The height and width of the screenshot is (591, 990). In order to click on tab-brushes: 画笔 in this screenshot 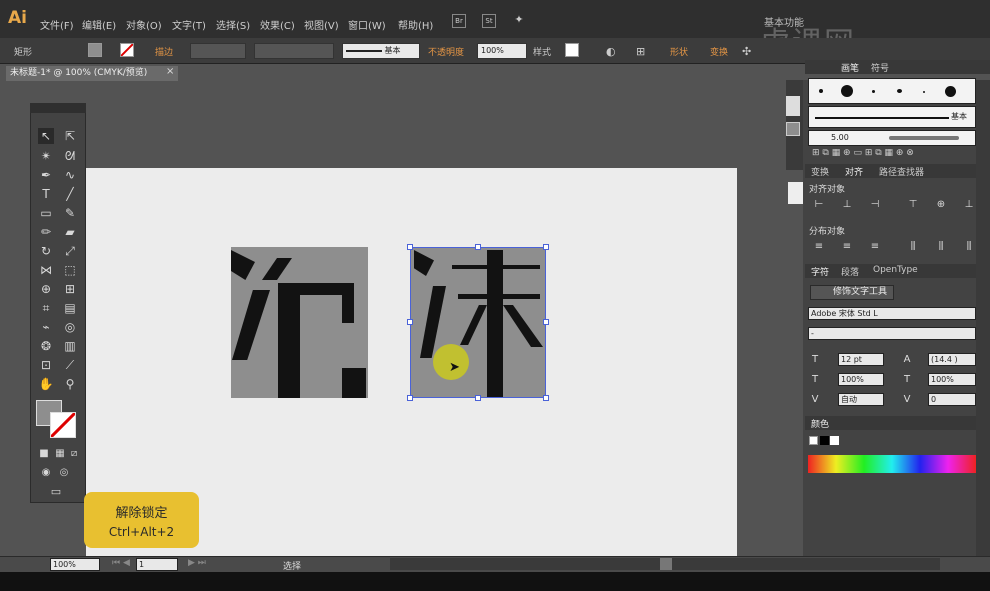, I will do `click(850, 67)`.